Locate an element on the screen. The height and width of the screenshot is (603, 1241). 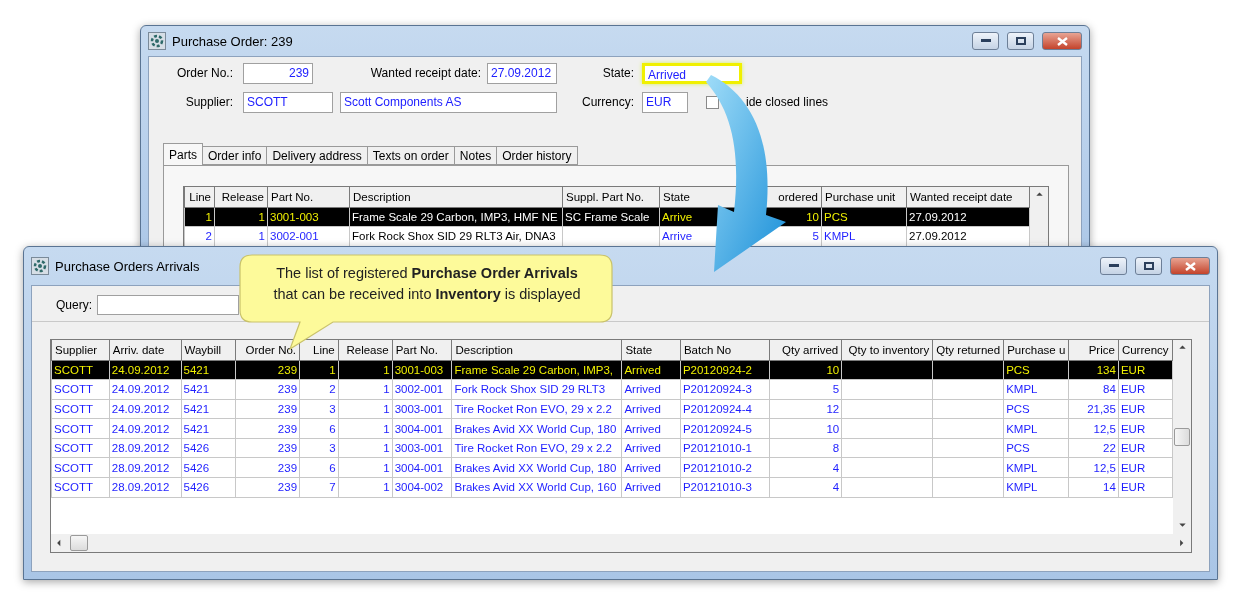
tab: Order info is located at coordinates (235, 155).